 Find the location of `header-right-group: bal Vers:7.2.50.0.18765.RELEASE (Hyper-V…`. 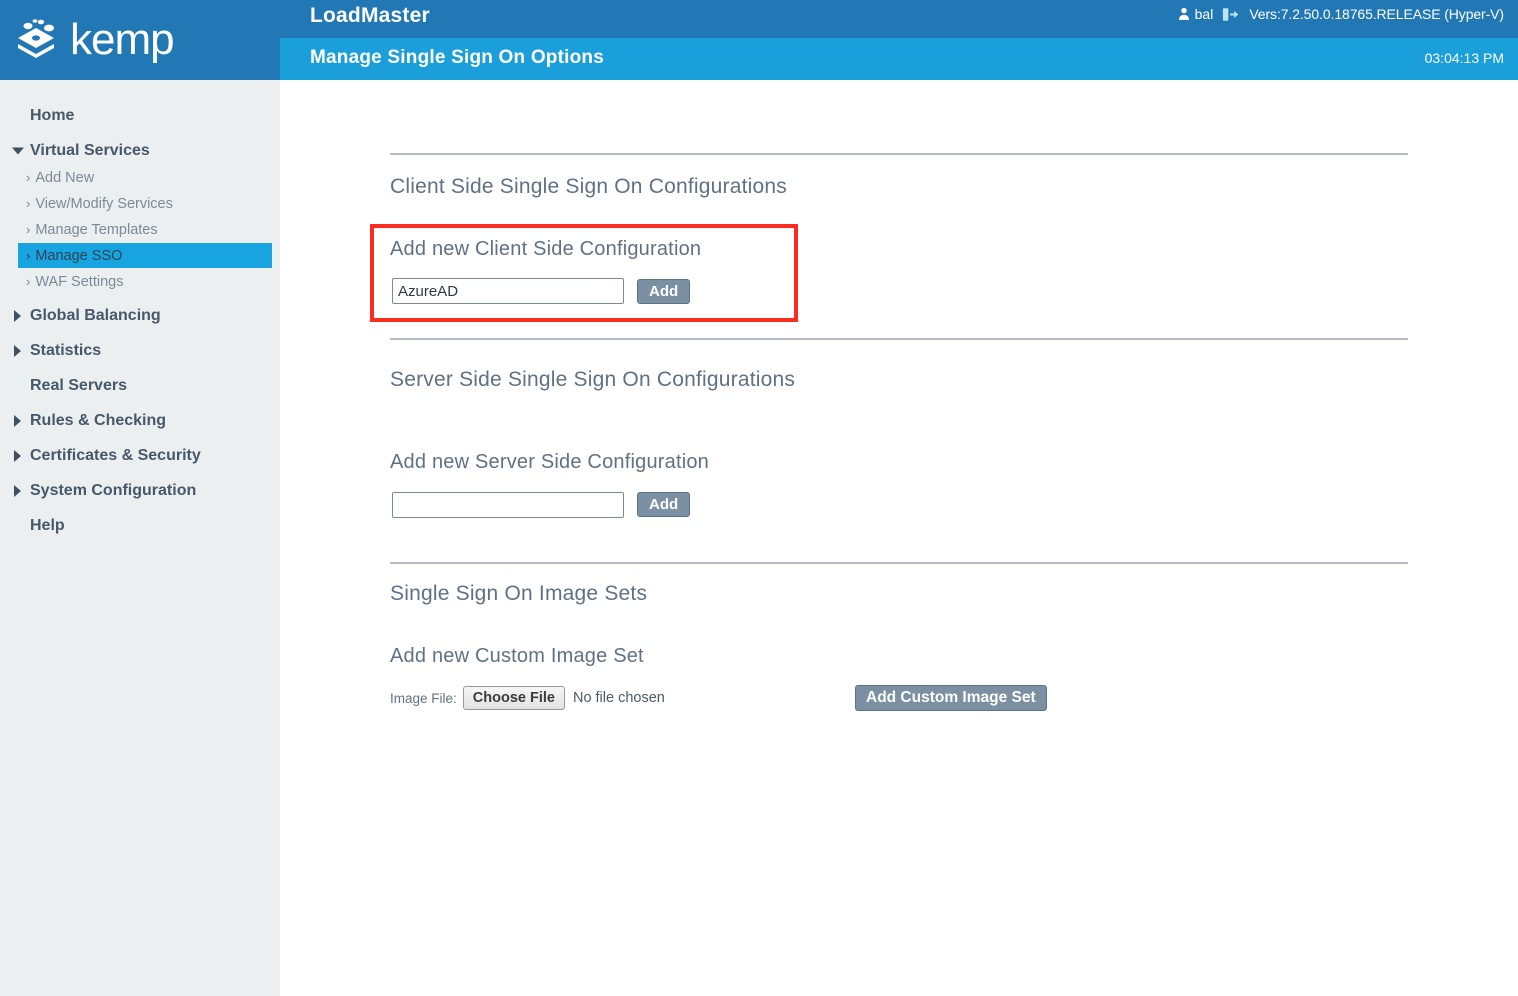

header-right-group: bal Vers:7.2.50.0.18765.RELEASE (Hyper-V… is located at coordinates (1341, 14).